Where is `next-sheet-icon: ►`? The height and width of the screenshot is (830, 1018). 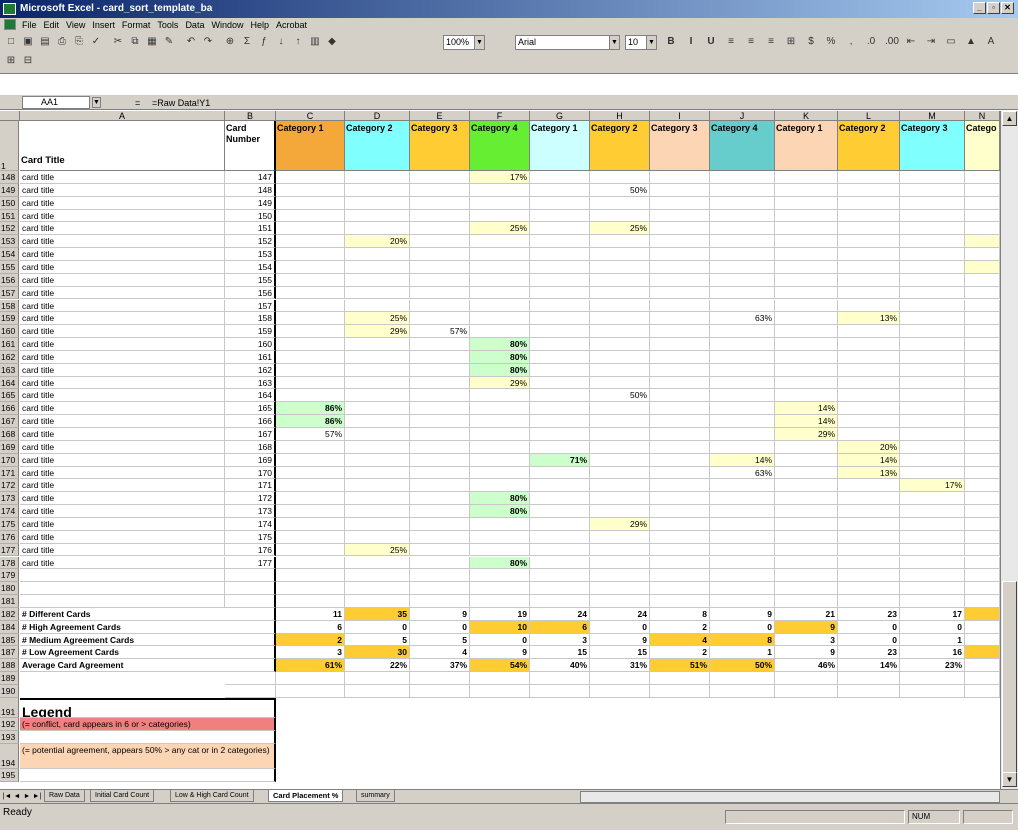 next-sheet-icon: ► is located at coordinates (27, 796).